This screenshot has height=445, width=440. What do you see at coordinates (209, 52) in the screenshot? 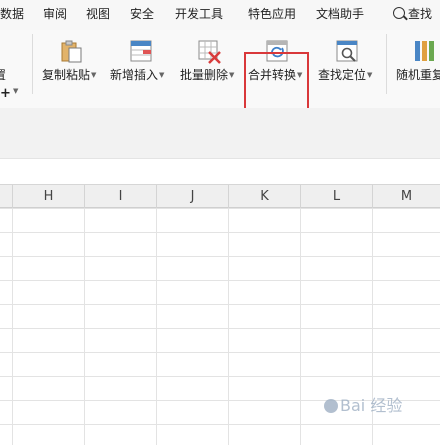
I see `delete-grid-icon` at bounding box center [209, 52].